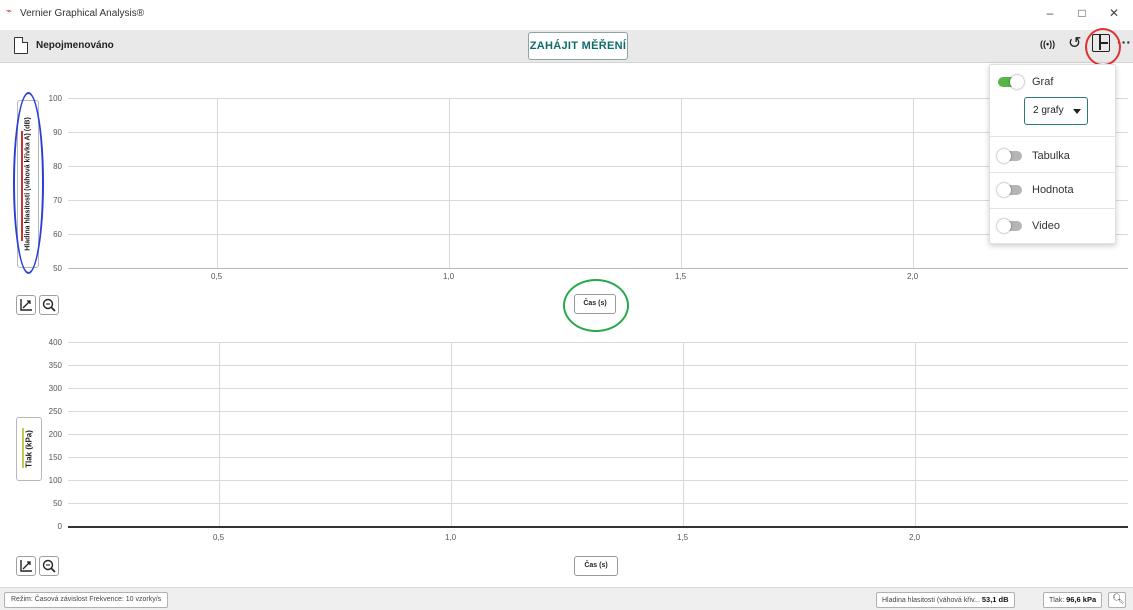 Image resolution: width=1133 pixels, height=610 pixels. What do you see at coordinates (1046, 226) in the screenshot?
I see `menu-item-label: Video` at bounding box center [1046, 226].